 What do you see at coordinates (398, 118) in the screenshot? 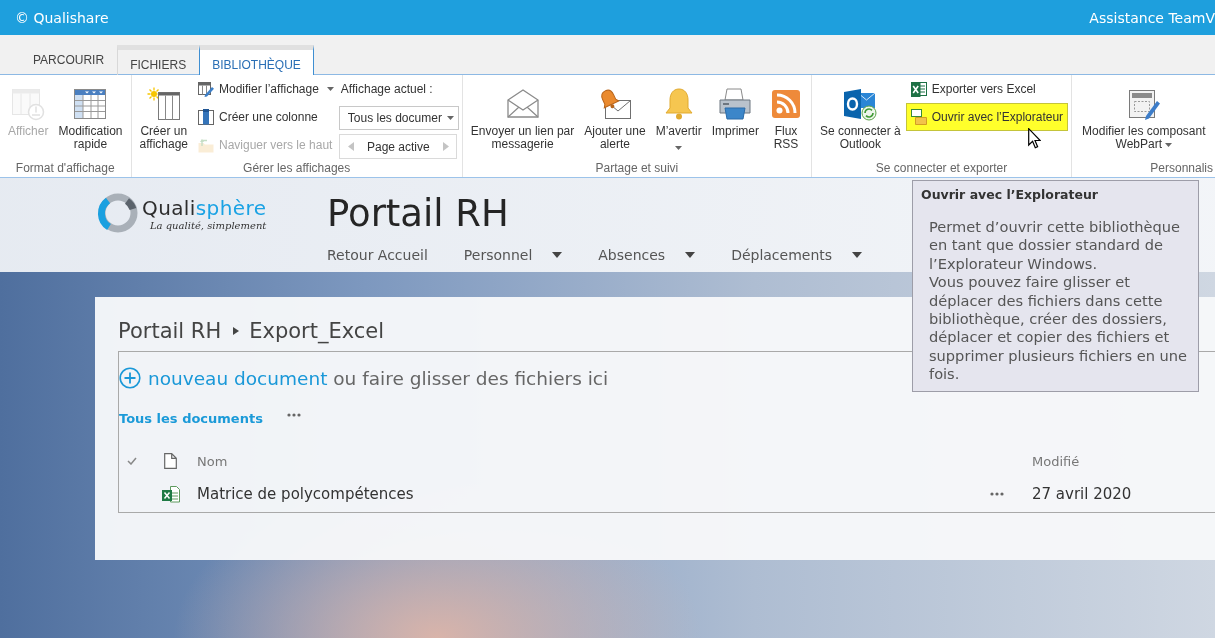
I see `view-select: Tous les documer` at bounding box center [398, 118].